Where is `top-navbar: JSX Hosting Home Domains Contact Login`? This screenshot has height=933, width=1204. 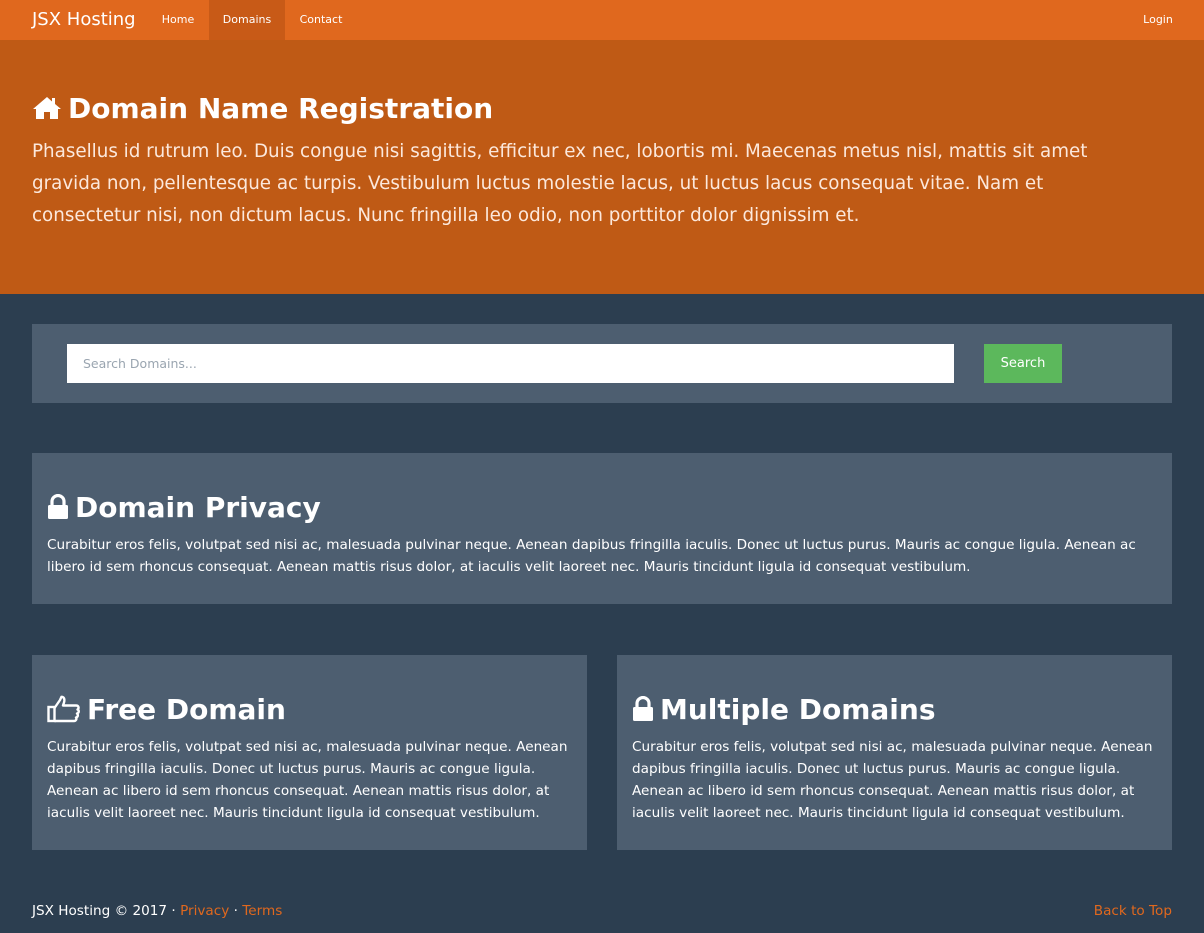
top-navbar: JSX Hosting Home Domains Contact Login is located at coordinates (602, 20).